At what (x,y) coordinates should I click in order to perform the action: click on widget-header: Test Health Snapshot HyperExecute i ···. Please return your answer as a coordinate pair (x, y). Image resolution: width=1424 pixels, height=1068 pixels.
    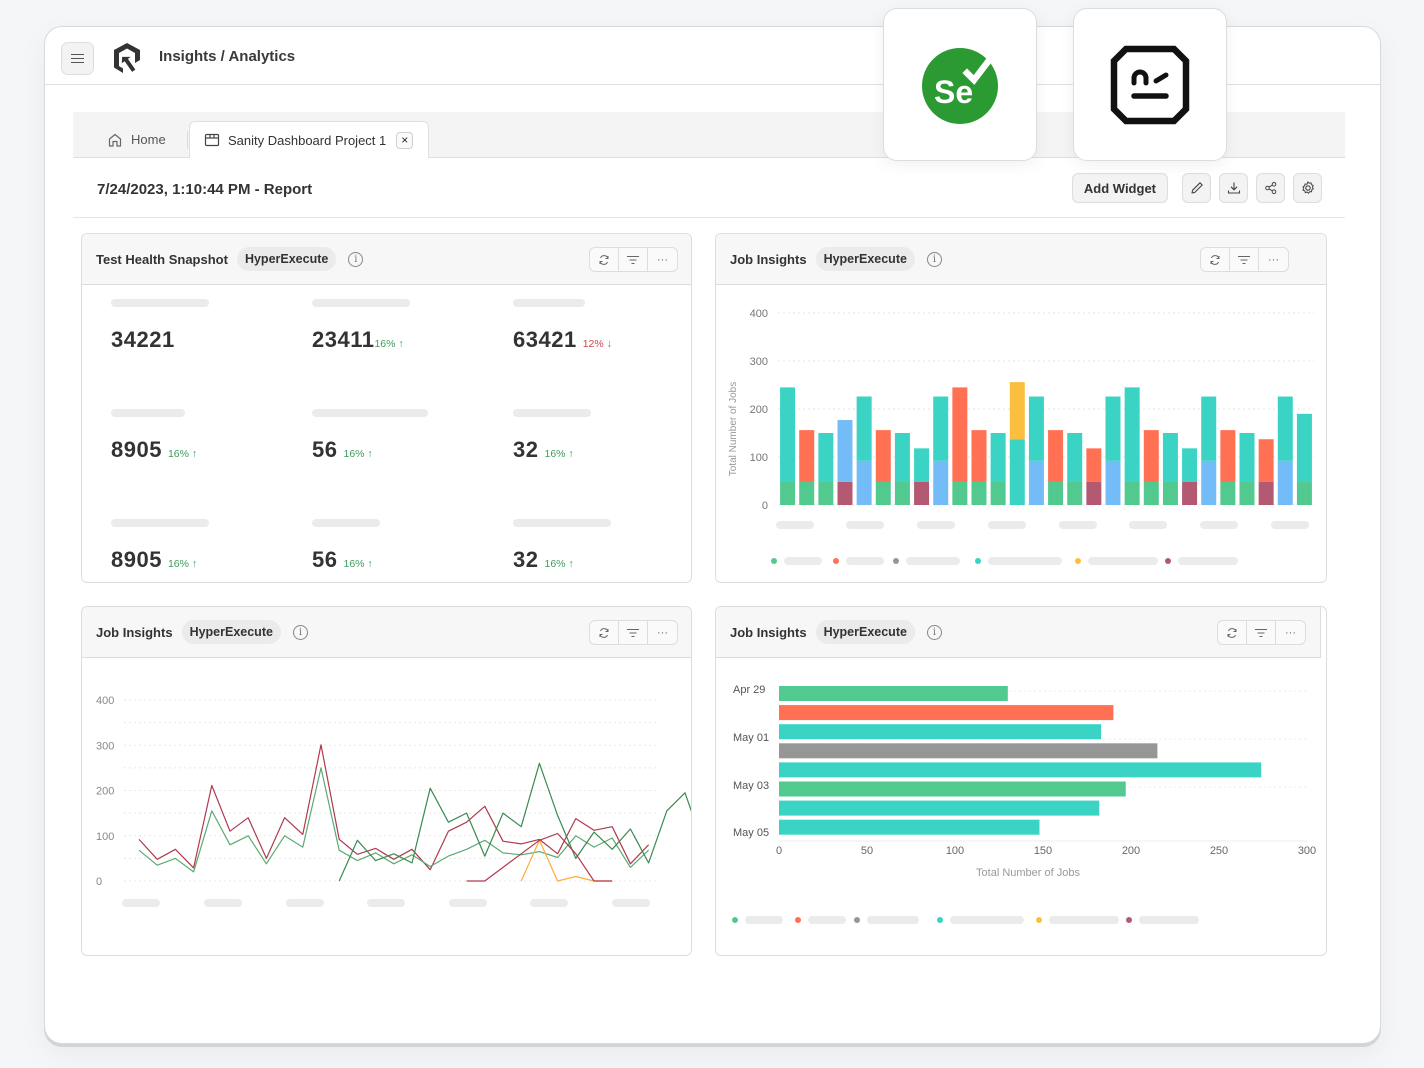
    Looking at the image, I should click on (386, 259).